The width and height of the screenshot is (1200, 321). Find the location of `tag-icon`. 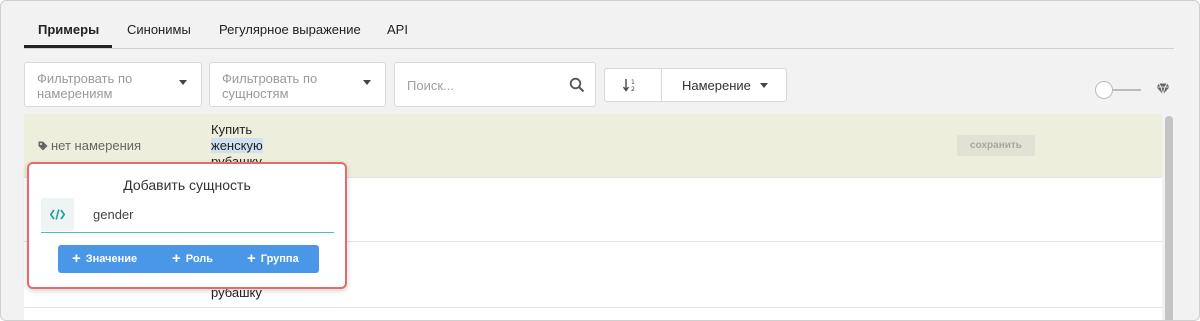

tag-icon is located at coordinates (43, 146).